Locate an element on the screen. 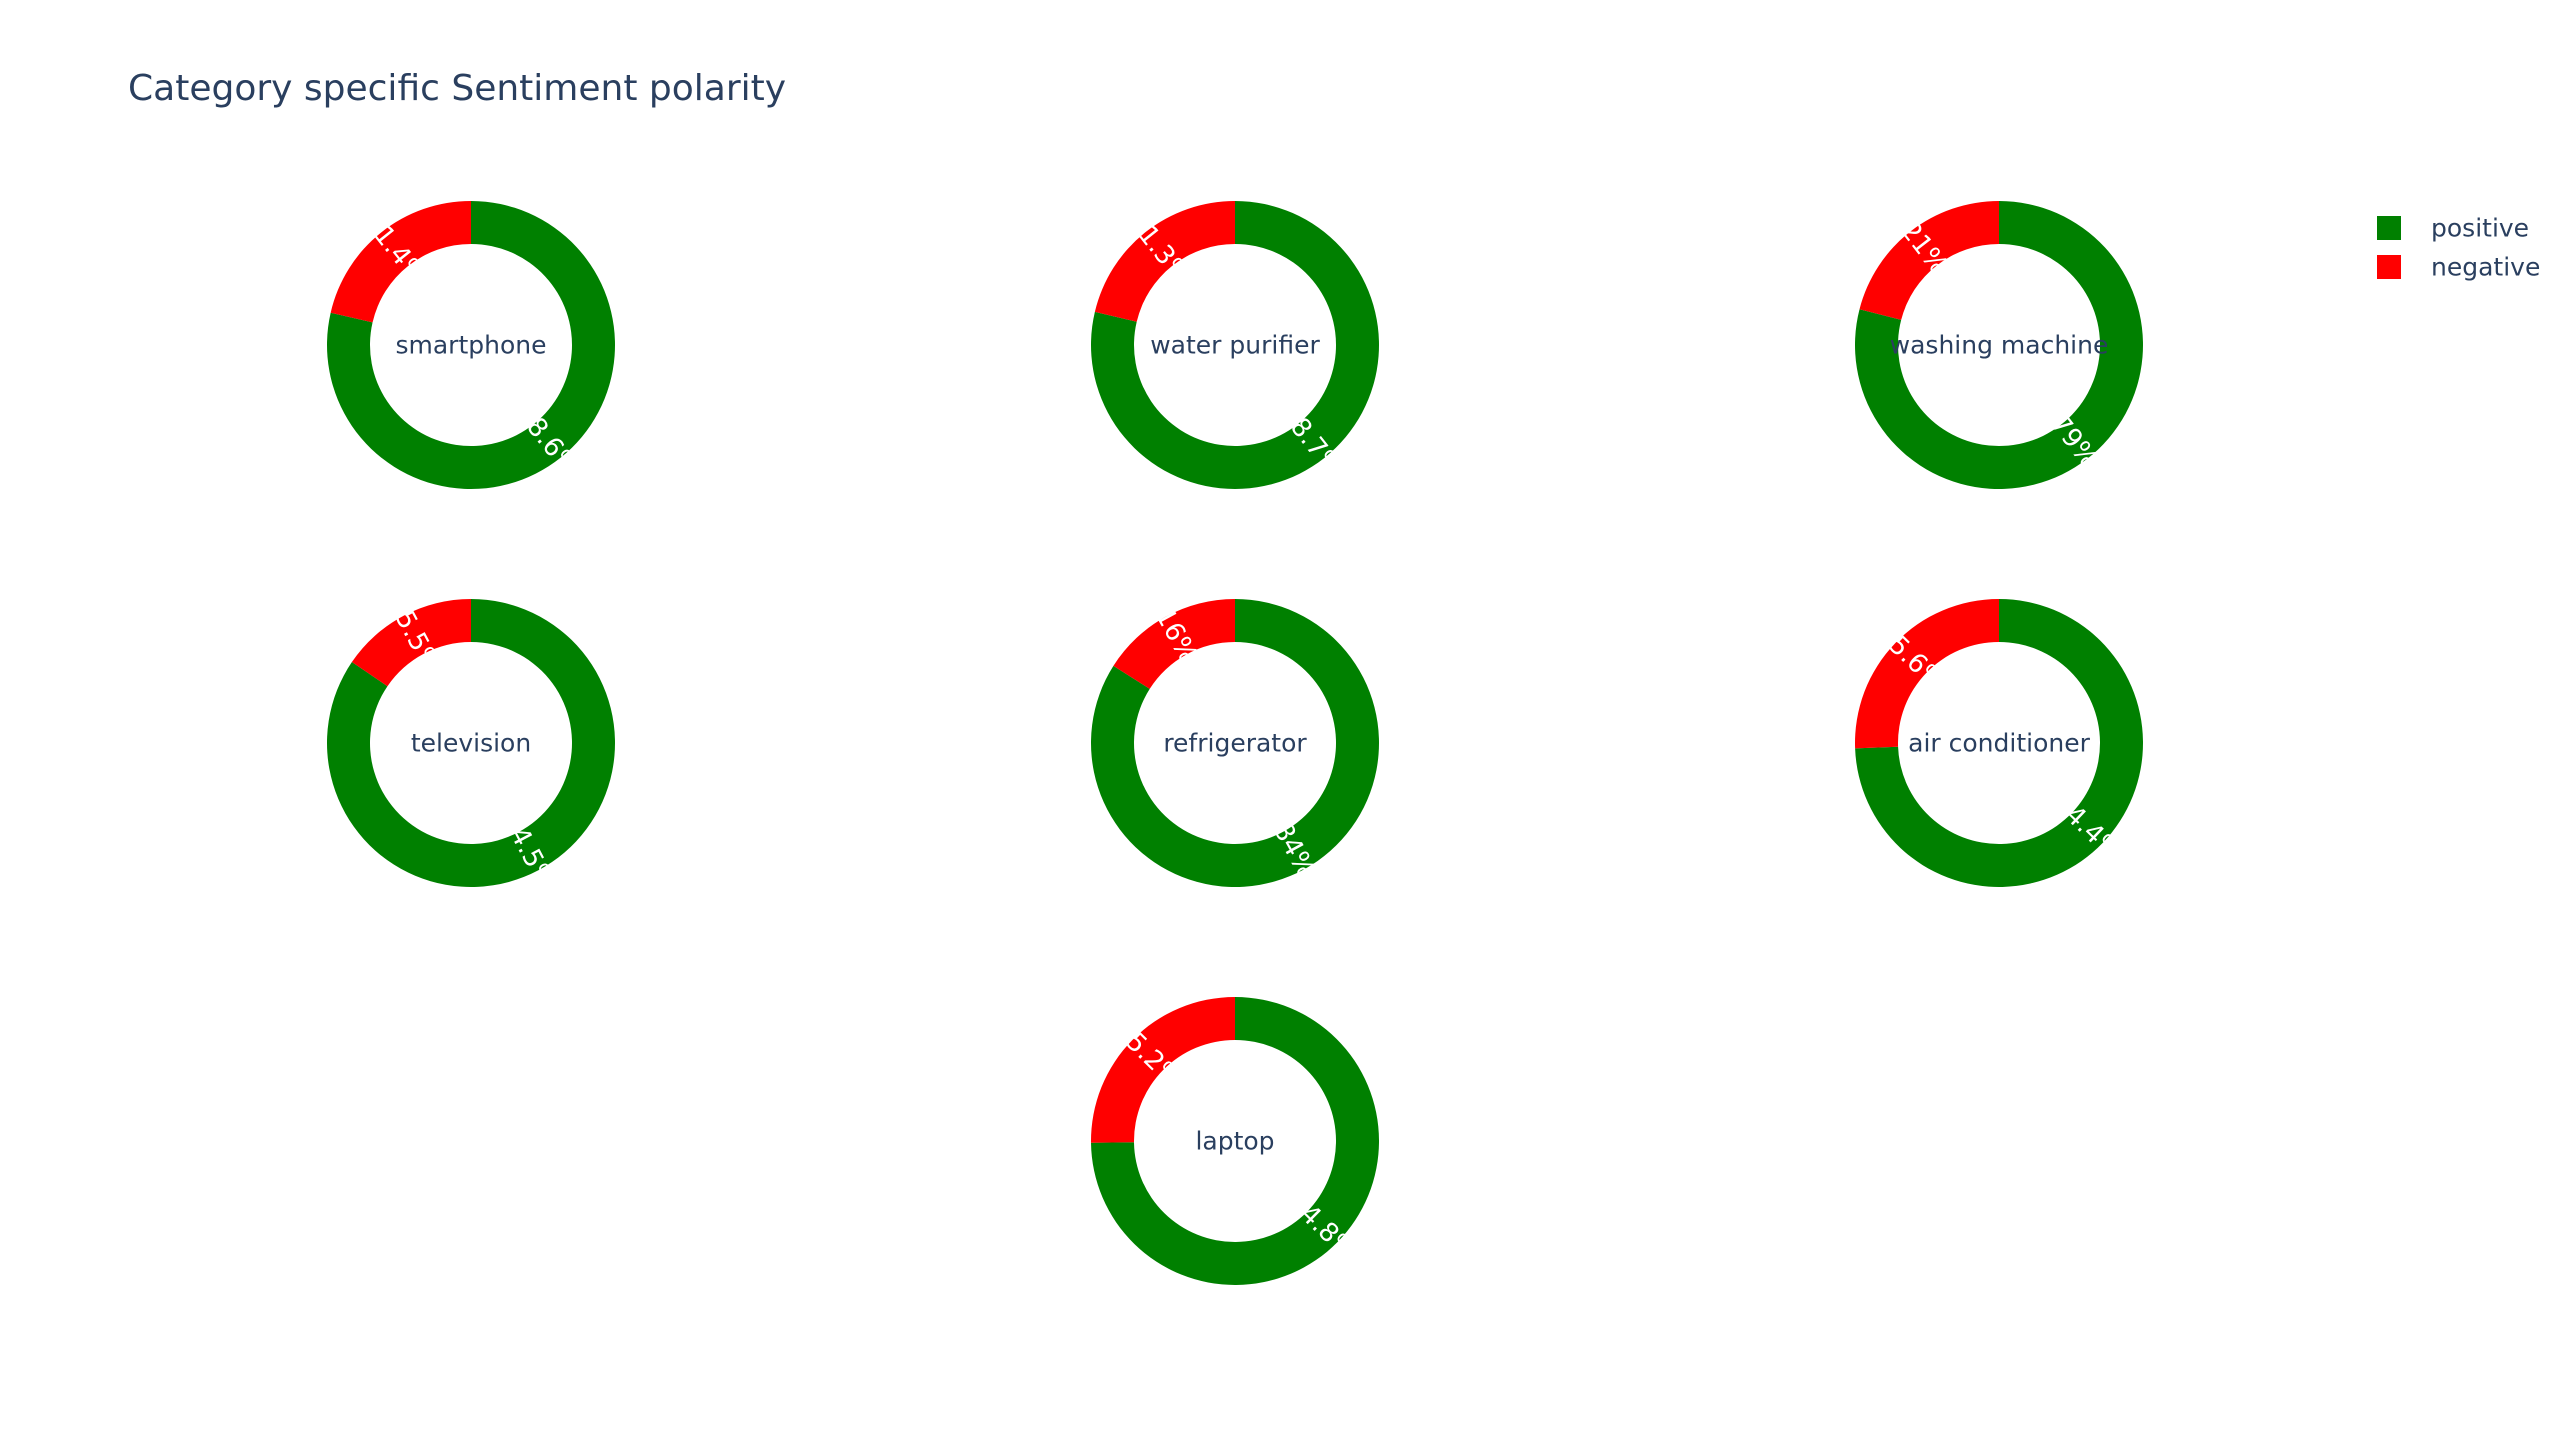 The height and width of the screenshot is (1440, 2560). donut-air-conditioner: 74.4%25.6%air conditioner is located at coordinates (1999, 743).